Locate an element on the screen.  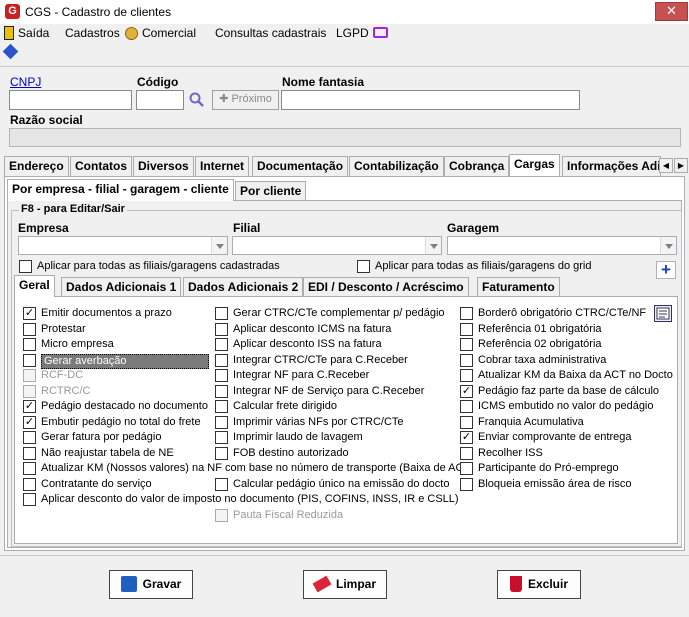
tab-dados-adicionais-2: Dados Adicionais 2 is located at coordinates (243, 287).